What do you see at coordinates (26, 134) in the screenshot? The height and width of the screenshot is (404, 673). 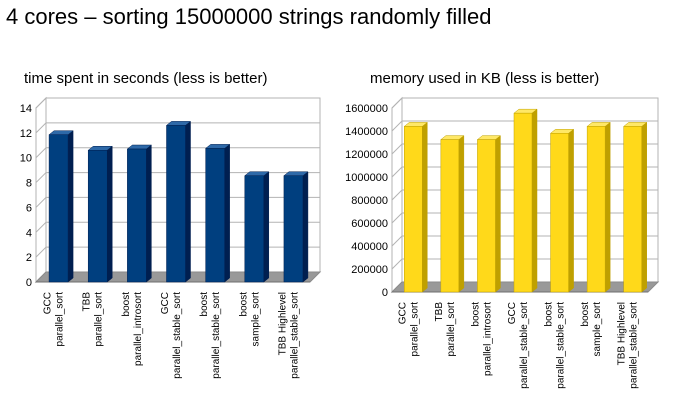 I see `y-tick-label: 12` at bounding box center [26, 134].